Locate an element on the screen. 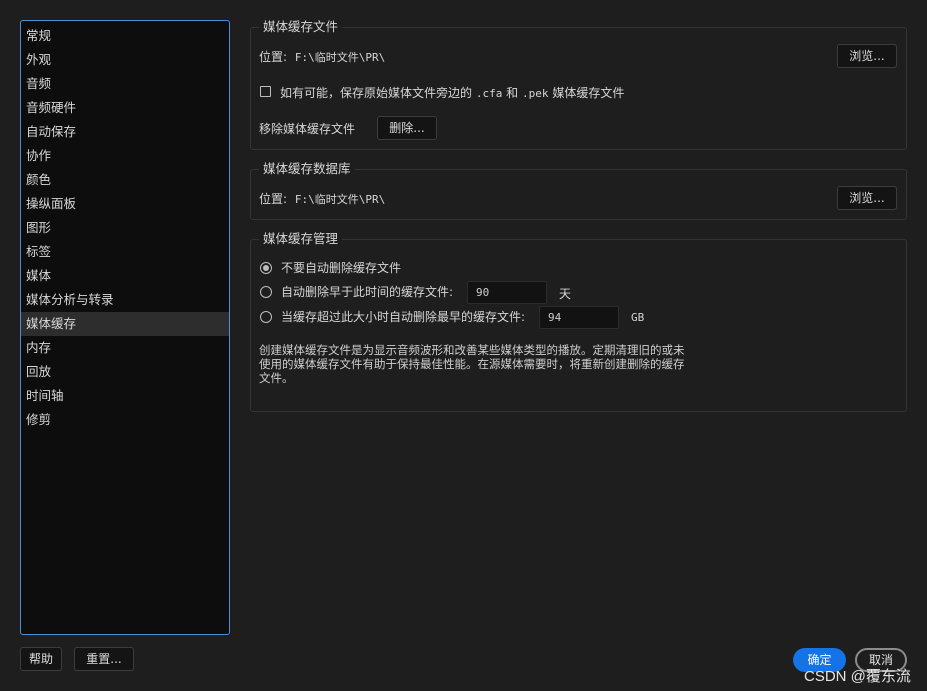 The image size is (927, 691). sidebar-item-trim: 修剪 is located at coordinates (125, 420).